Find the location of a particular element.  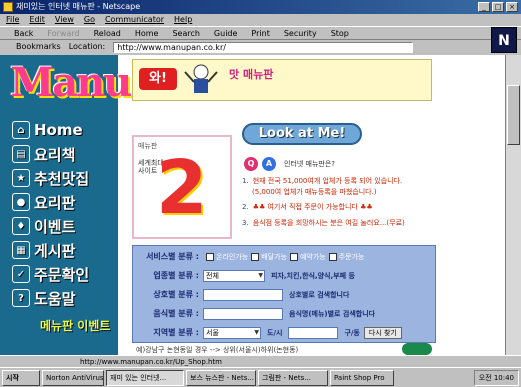

sidebar-item-cookbook: ▤ 요리책 is located at coordinates (64, 154).